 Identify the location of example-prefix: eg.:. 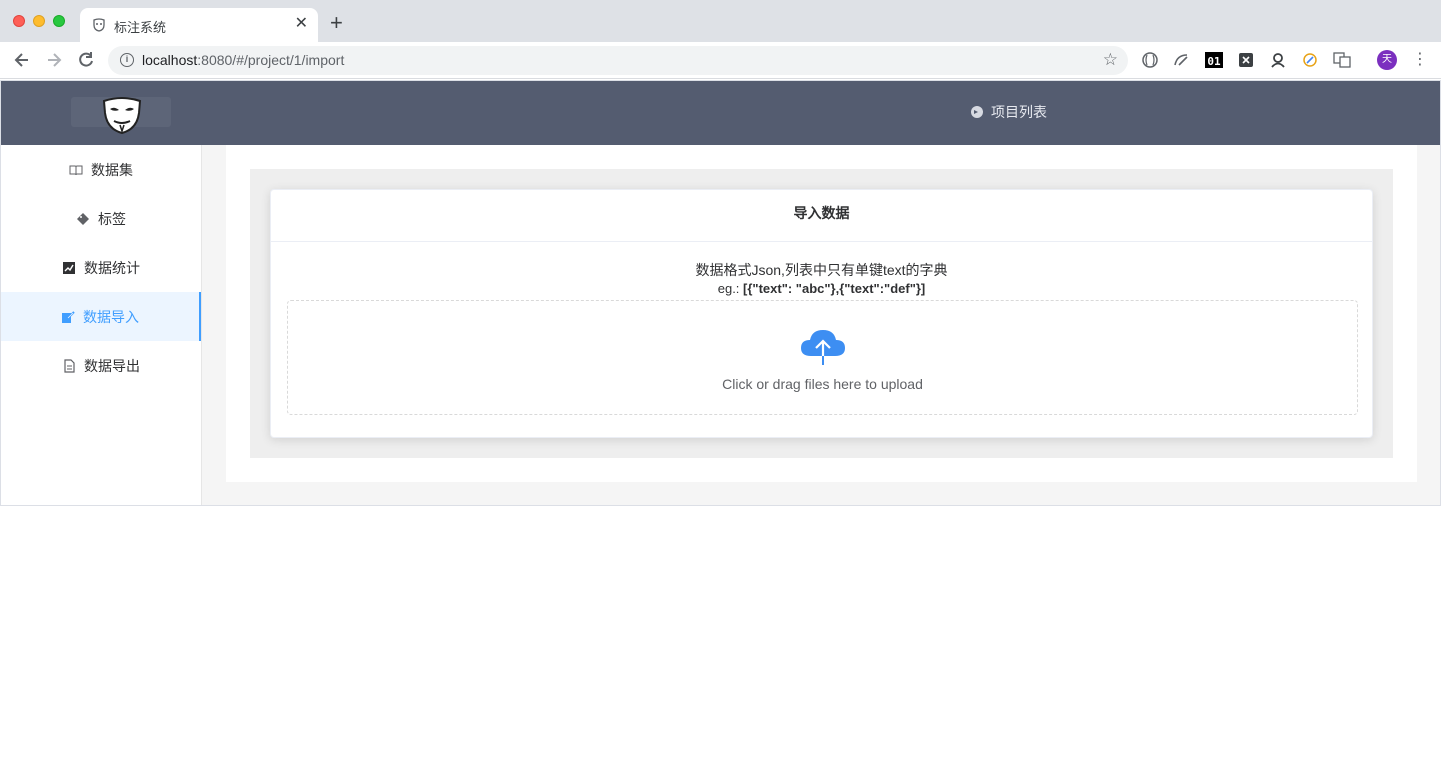
(730, 288).